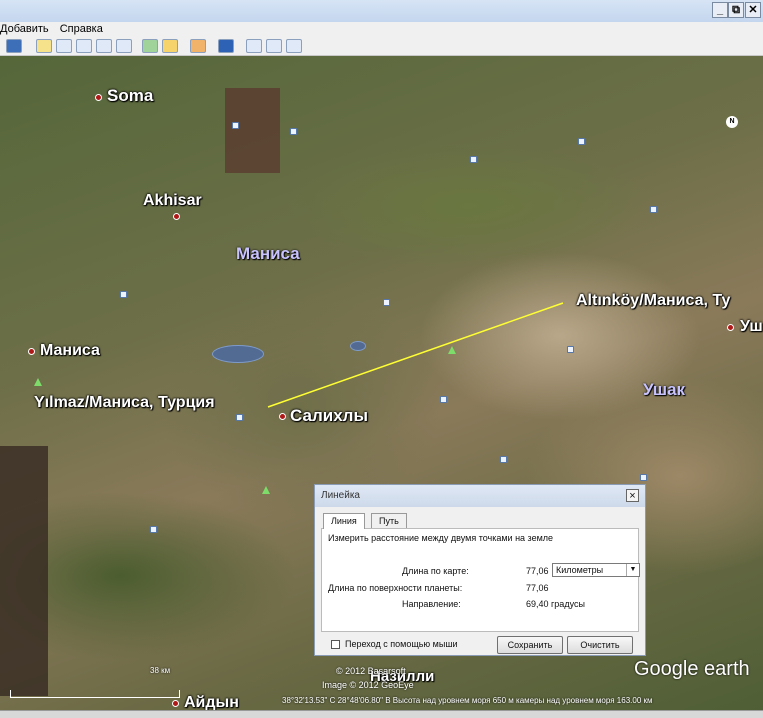 The height and width of the screenshot is (718, 763). What do you see at coordinates (130, 96) in the screenshot?
I see `place-soma: Soma` at bounding box center [130, 96].